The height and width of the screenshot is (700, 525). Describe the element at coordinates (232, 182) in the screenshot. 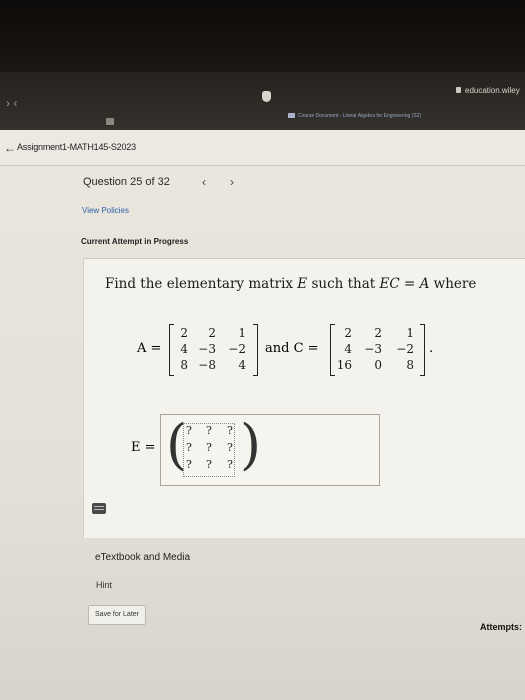

I see `next-question-button: ›` at that location.